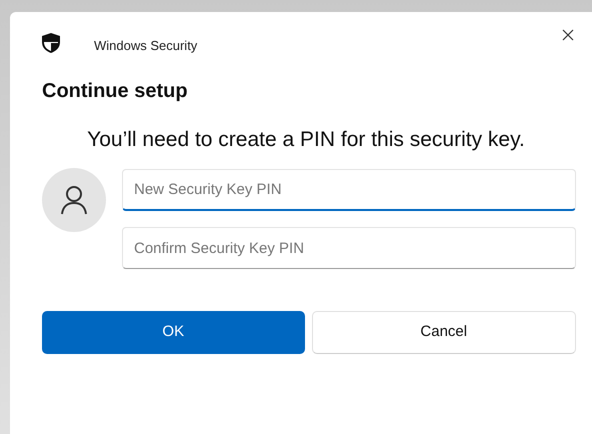 Image resolution: width=592 pixels, height=434 pixels. I want to click on dialog-message: You’ll need to create a PIN for this security key., so click(306, 140).